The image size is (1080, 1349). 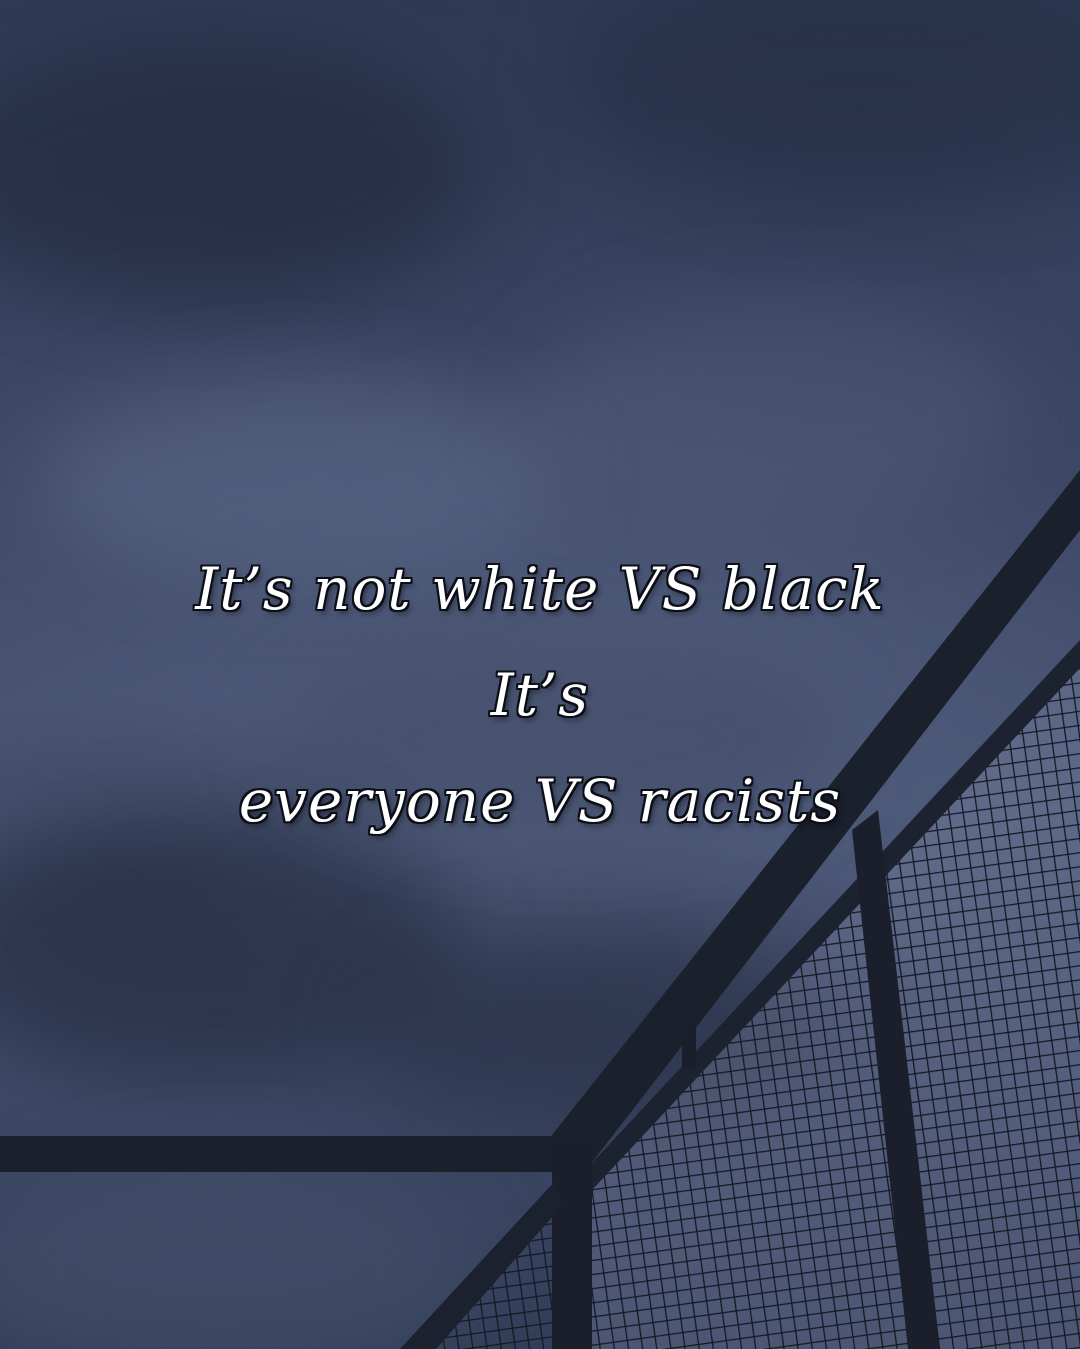 I want to click on quote-line-2: It’s, so click(x=540, y=695).